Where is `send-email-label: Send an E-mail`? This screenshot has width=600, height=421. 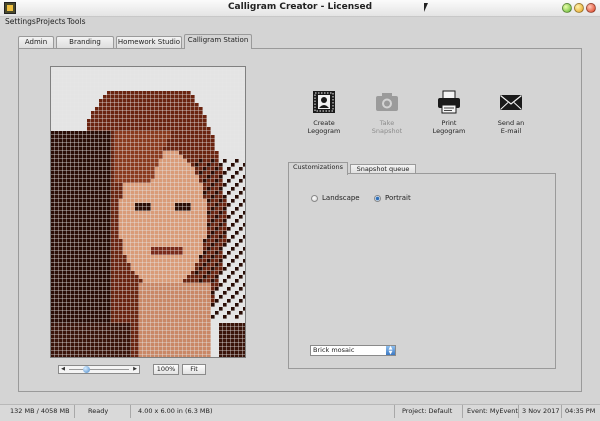
send-email-label: Send an E-mail is located at coordinates (511, 127).